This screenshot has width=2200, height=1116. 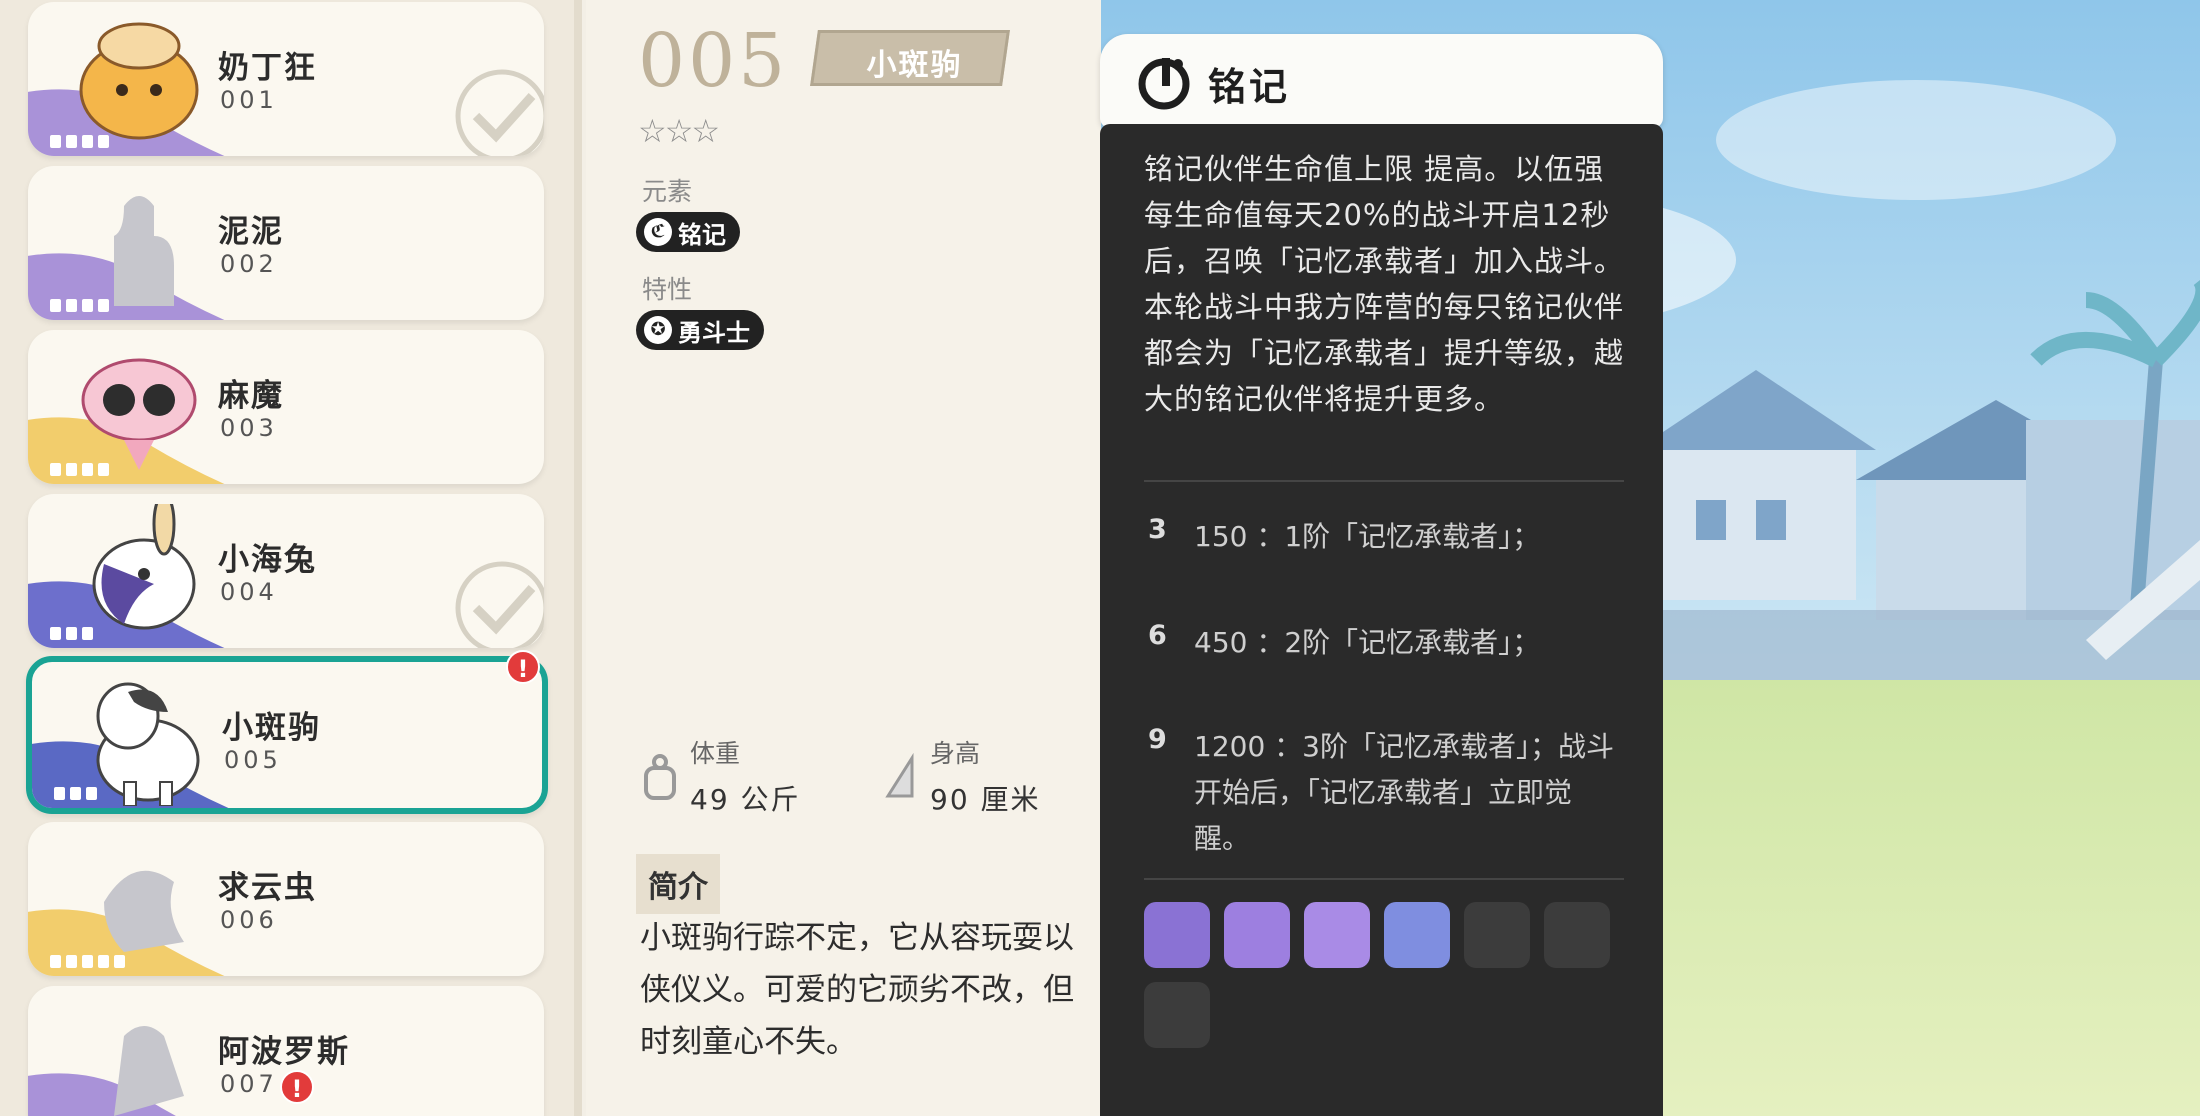 I want to click on memory-element-icon: ℭ, so click(x=658, y=232).